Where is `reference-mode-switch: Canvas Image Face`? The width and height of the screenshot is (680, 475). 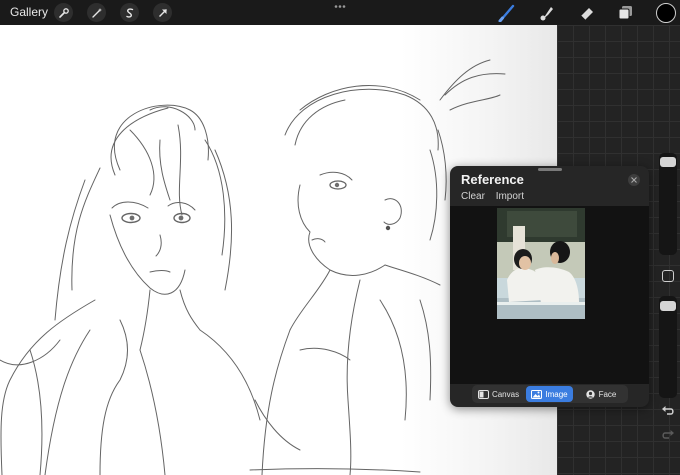
reference-mode-switch: Canvas Image Face is located at coordinates (550, 394).